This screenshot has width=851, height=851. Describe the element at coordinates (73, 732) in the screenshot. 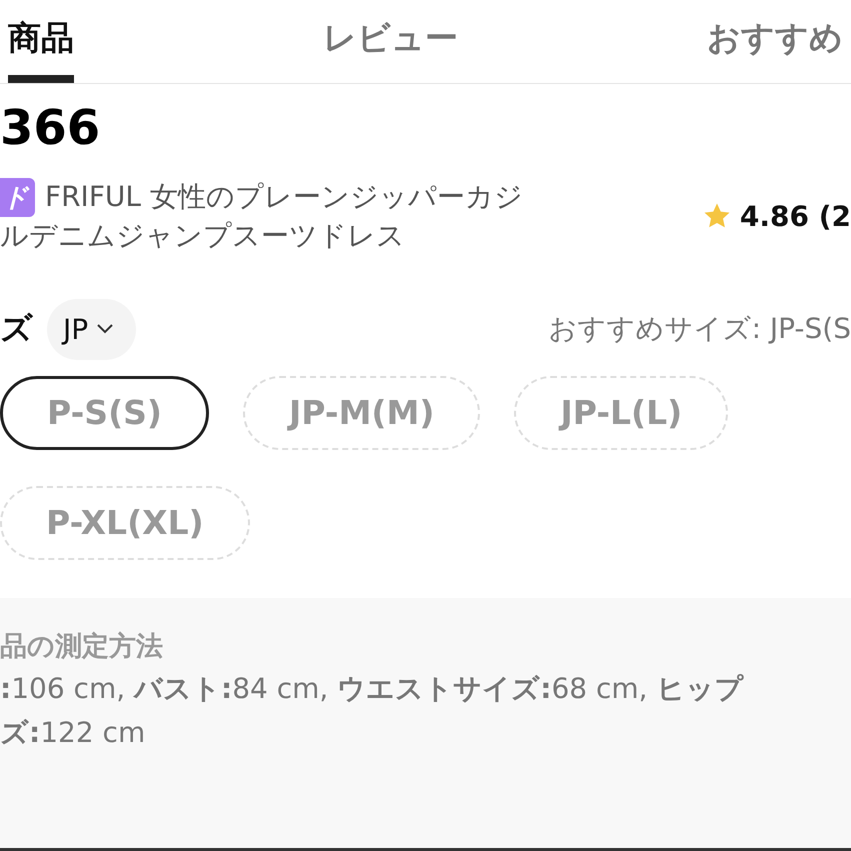

I see `measurement-text: ズ:122 cm` at that location.